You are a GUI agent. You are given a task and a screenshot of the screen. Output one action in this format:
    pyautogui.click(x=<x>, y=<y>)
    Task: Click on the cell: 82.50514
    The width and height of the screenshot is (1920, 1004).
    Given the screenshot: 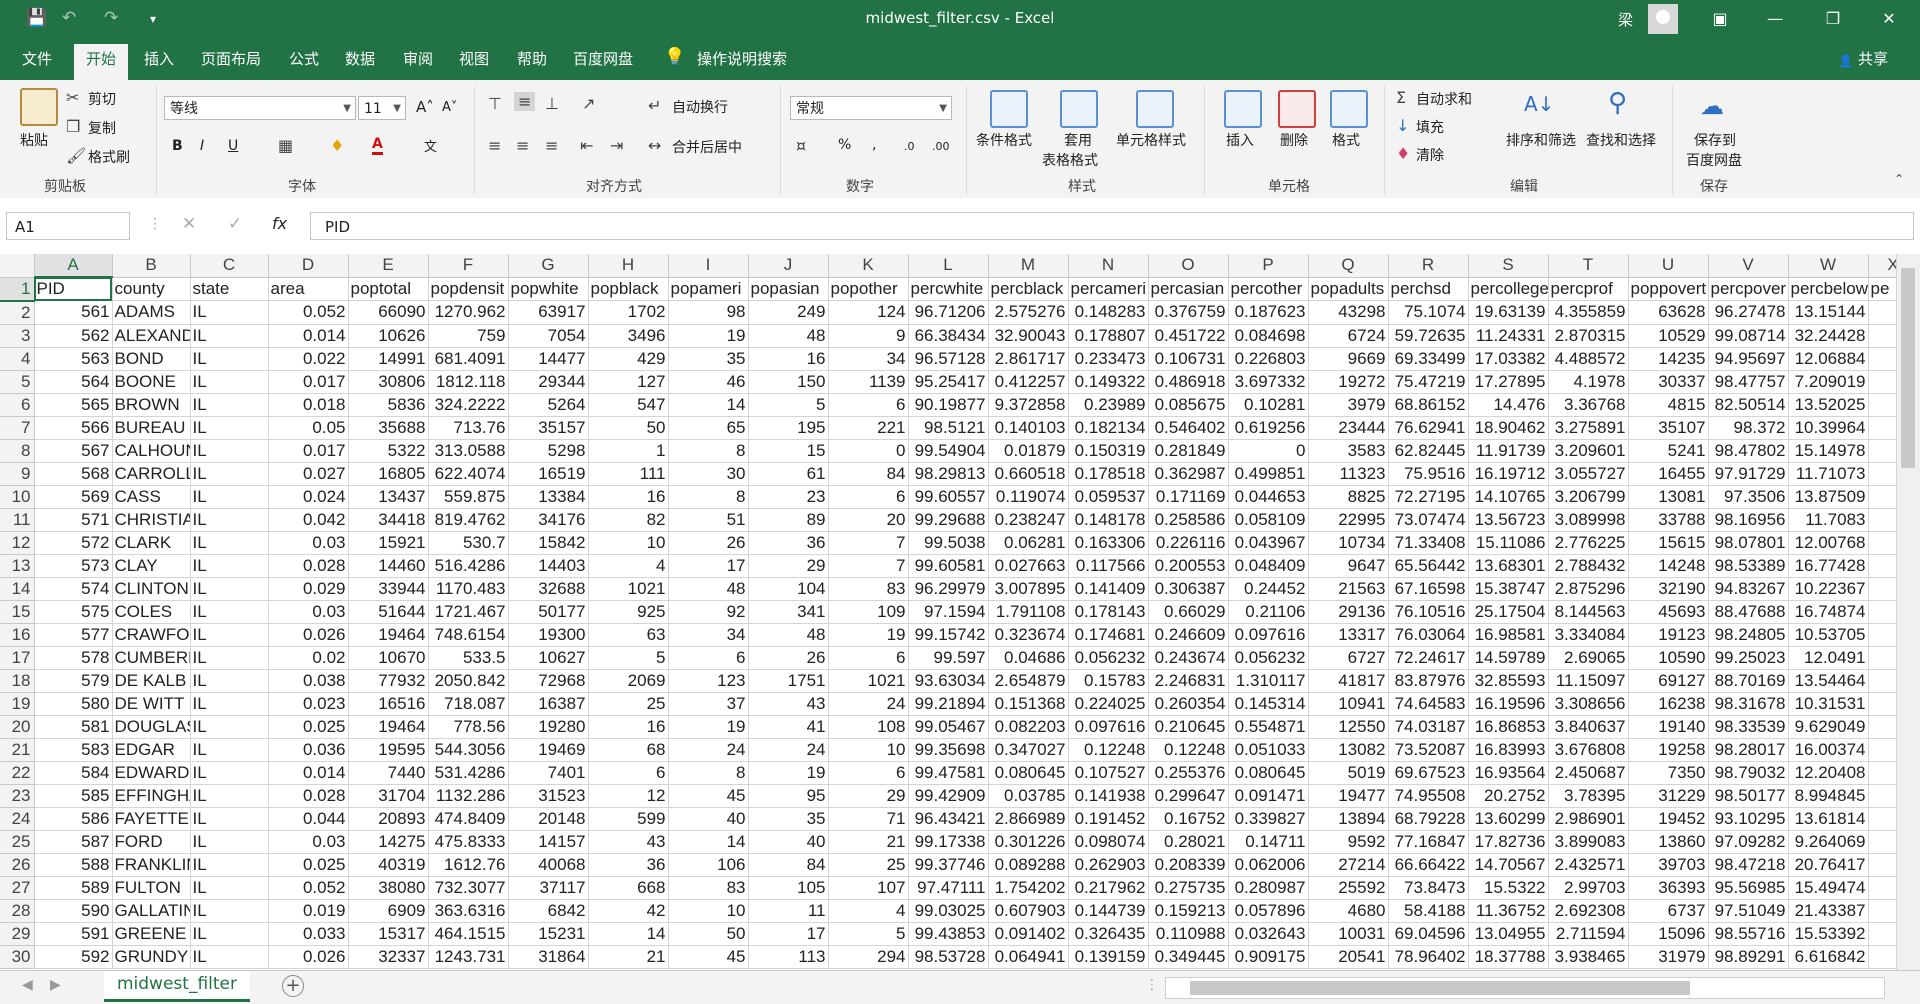 What is the action you would take?
    pyautogui.click(x=1748, y=405)
    